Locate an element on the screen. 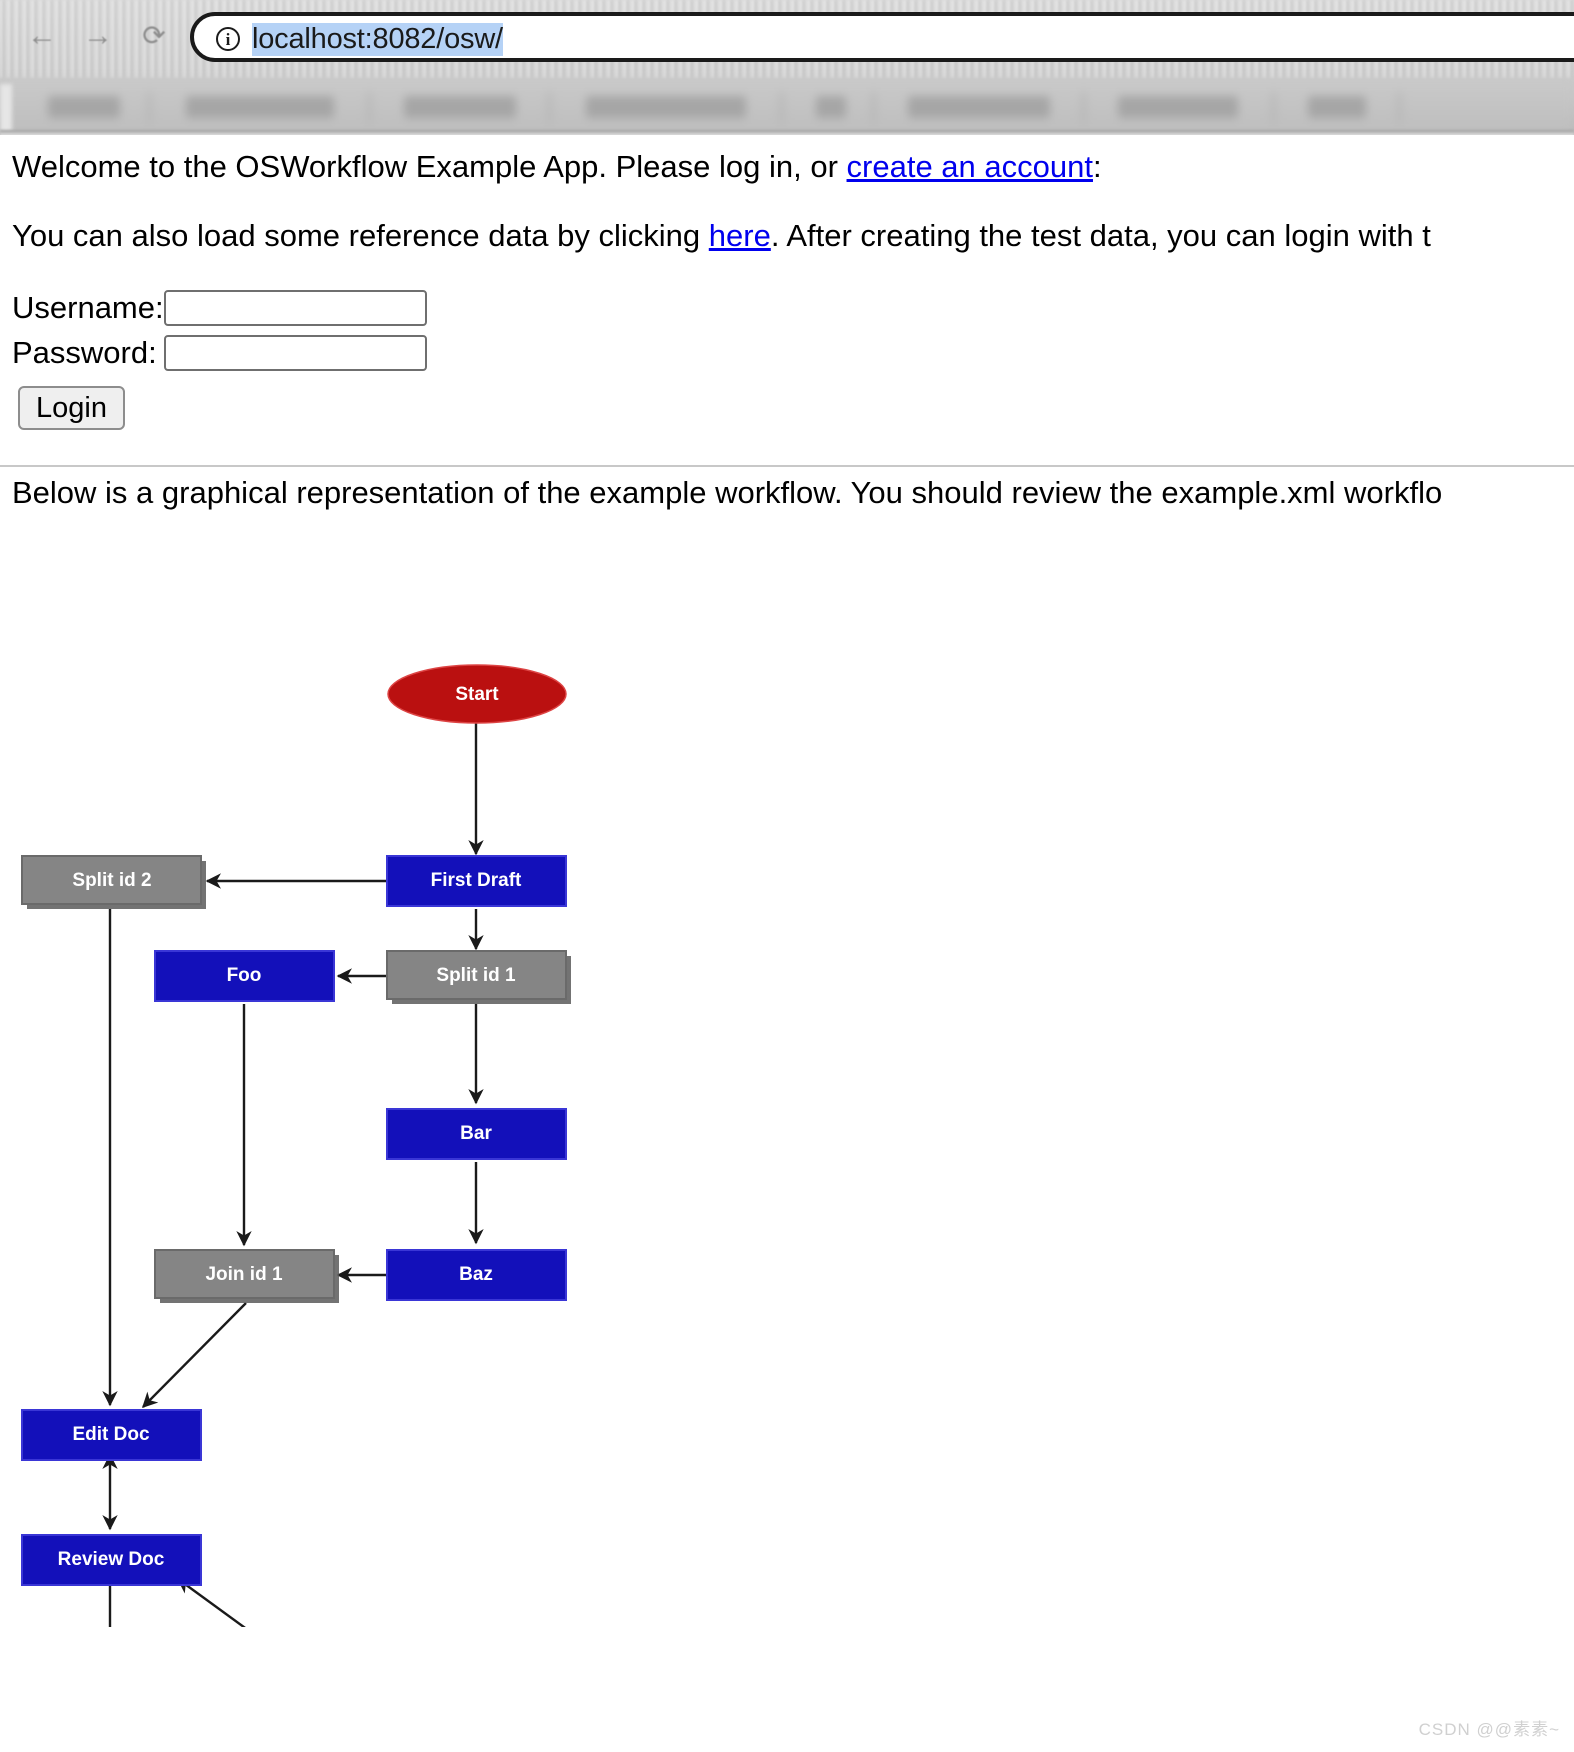  workflow-node-start: Start is located at coordinates (477, 694).